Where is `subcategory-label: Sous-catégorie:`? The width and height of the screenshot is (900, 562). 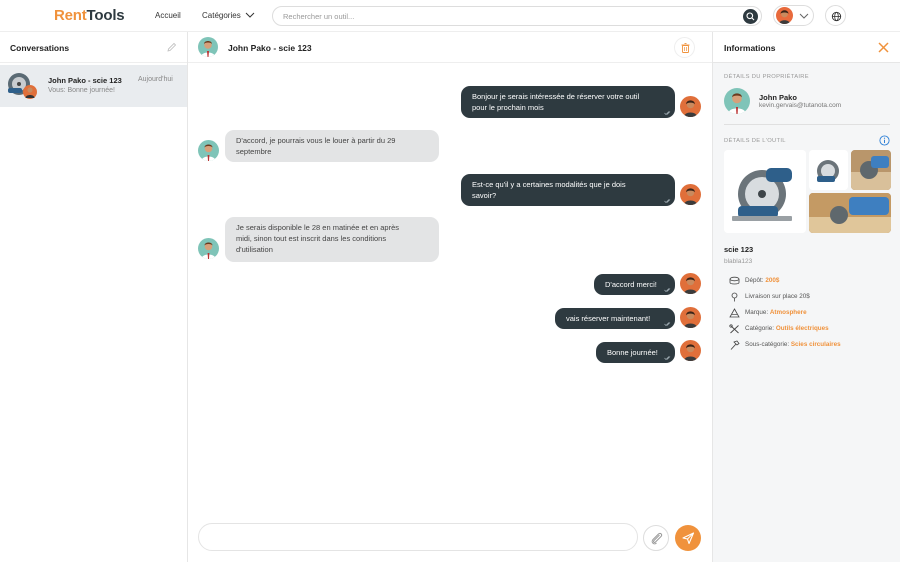
subcategory-label: Sous-catégorie: is located at coordinates (768, 344).